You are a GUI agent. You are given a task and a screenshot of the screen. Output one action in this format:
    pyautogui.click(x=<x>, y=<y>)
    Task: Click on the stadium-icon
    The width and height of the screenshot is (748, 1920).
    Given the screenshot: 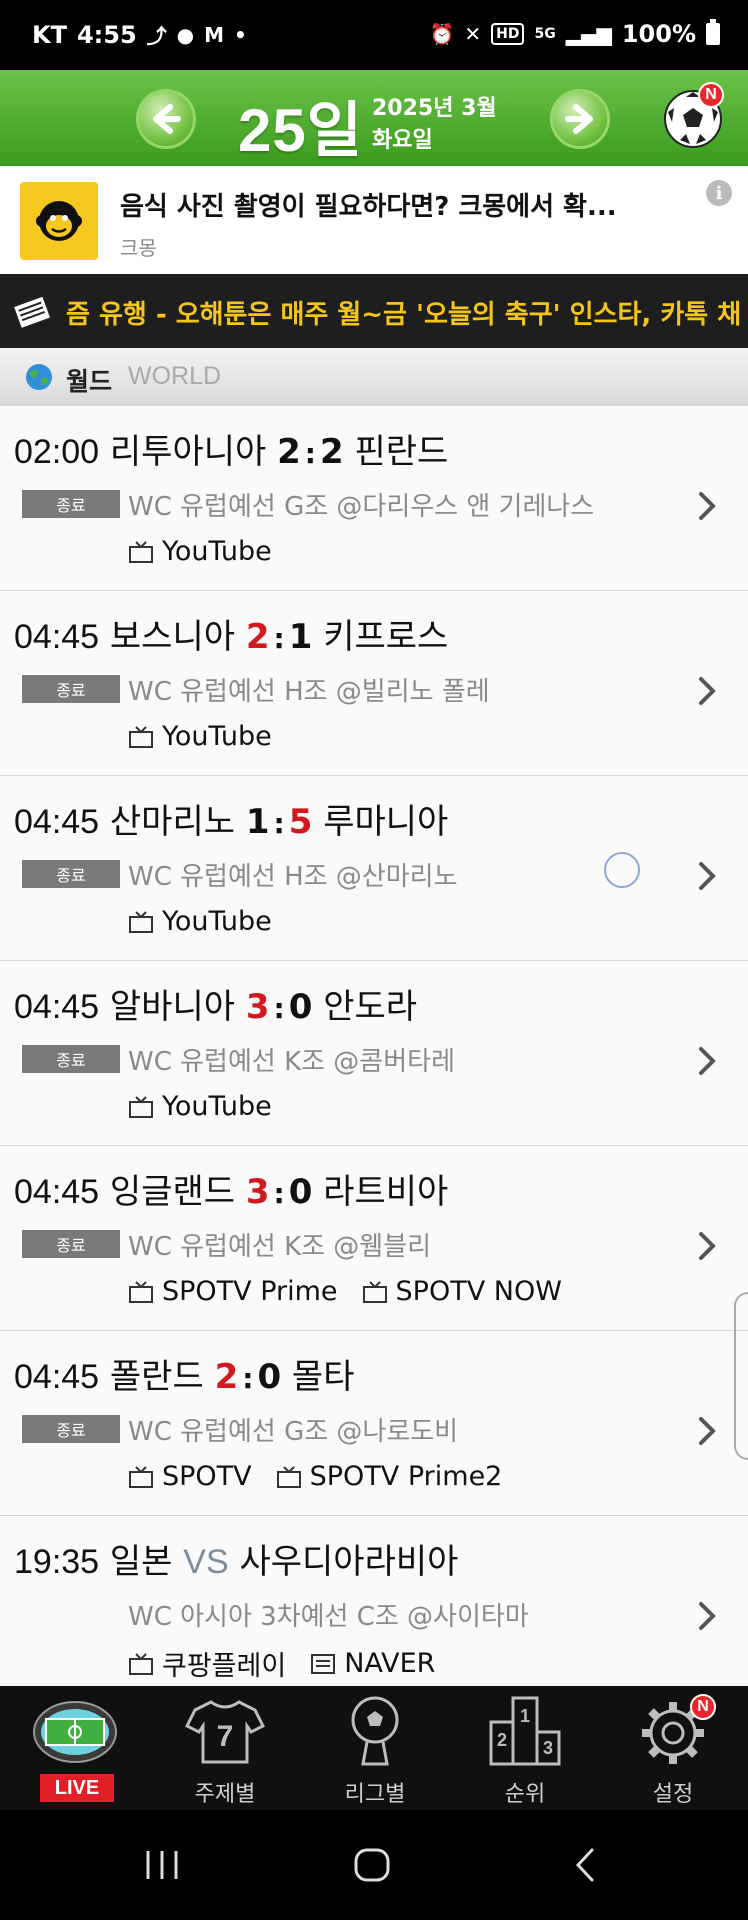 What is the action you would take?
    pyautogui.click(x=75, y=1732)
    